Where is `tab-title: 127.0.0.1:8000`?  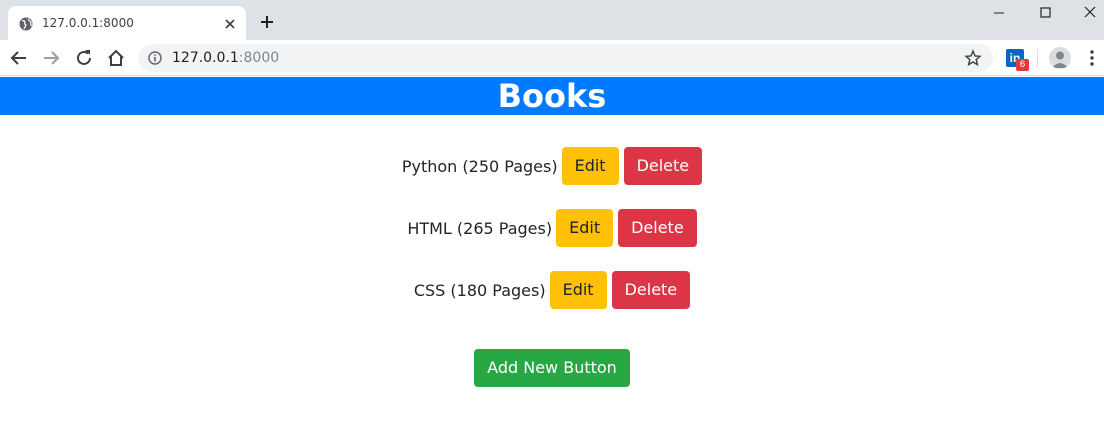
tab-title: 127.0.0.1:8000 is located at coordinates (88, 23).